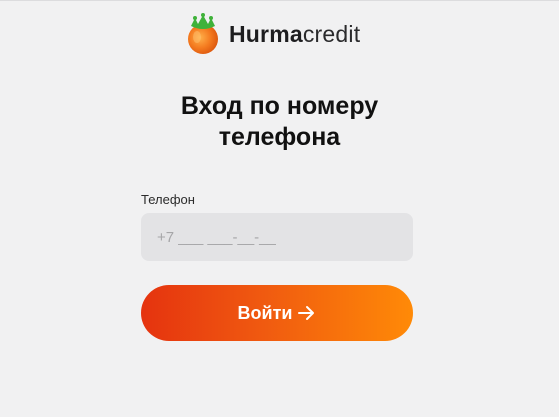 The height and width of the screenshot is (417, 559). I want to click on brand-name-bold: Hurma, so click(266, 33).